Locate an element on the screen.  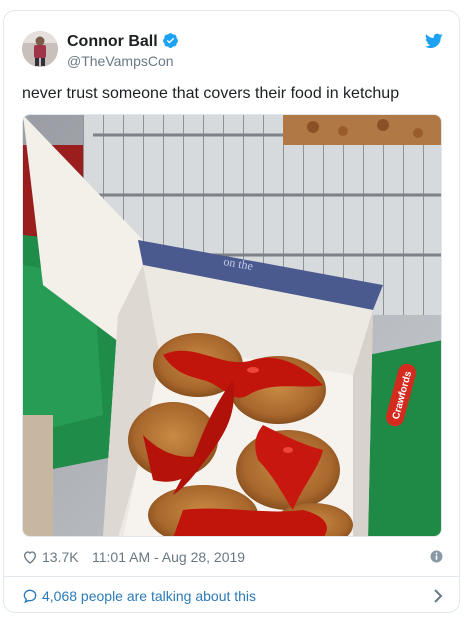
info-icon is located at coordinates (436, 556).